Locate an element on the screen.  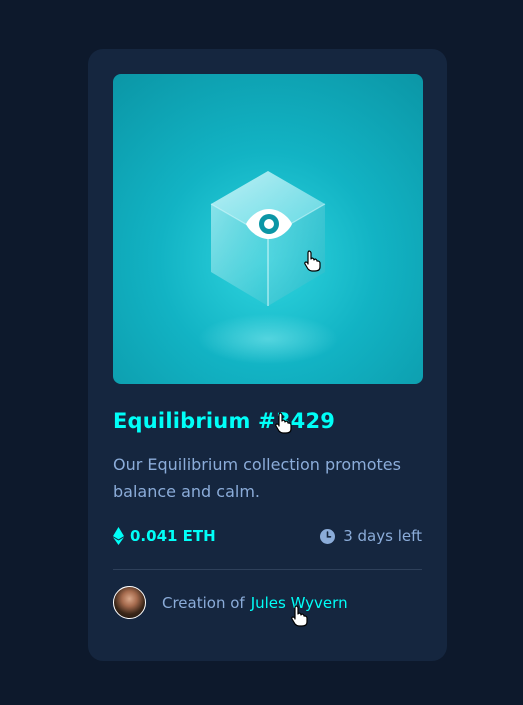
time-left: 3 days left is located at coordinates (371, 536).